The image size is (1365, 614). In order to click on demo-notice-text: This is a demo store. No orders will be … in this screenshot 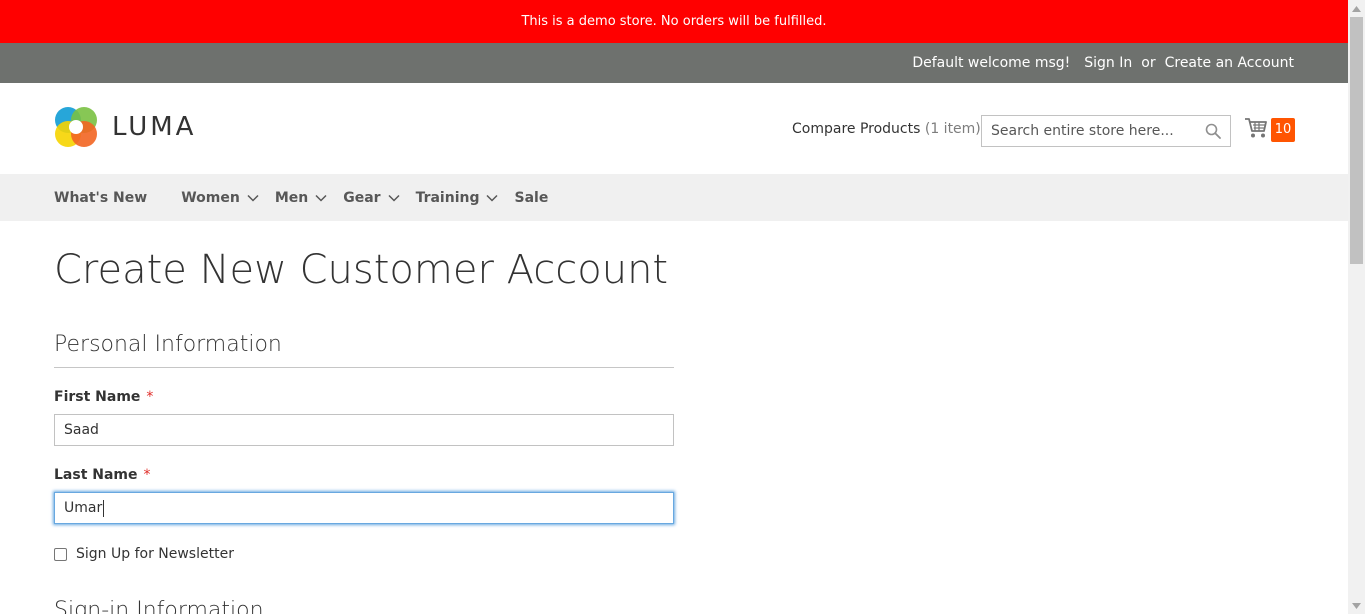, I will do `click(674, 21)`.